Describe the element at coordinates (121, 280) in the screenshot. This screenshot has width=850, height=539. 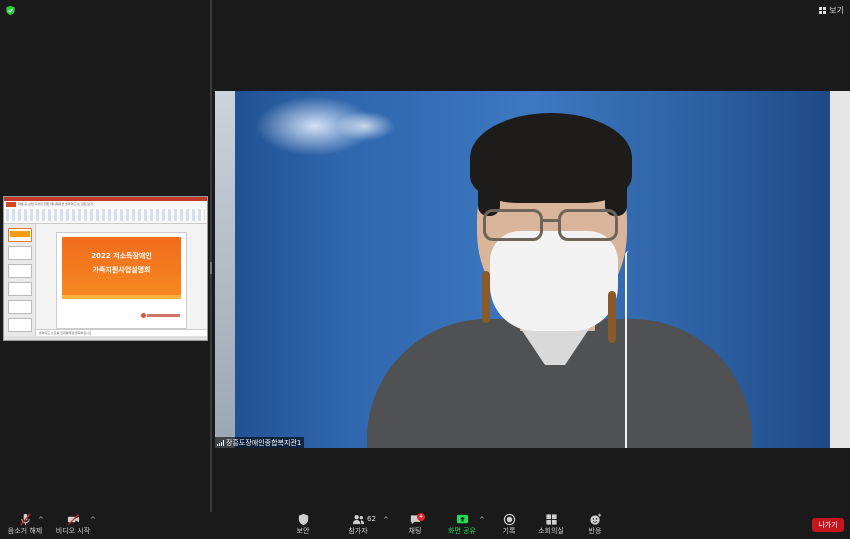
I see `current-slide: 2022 저소득장애인 가족지원사업설명회` at that location.